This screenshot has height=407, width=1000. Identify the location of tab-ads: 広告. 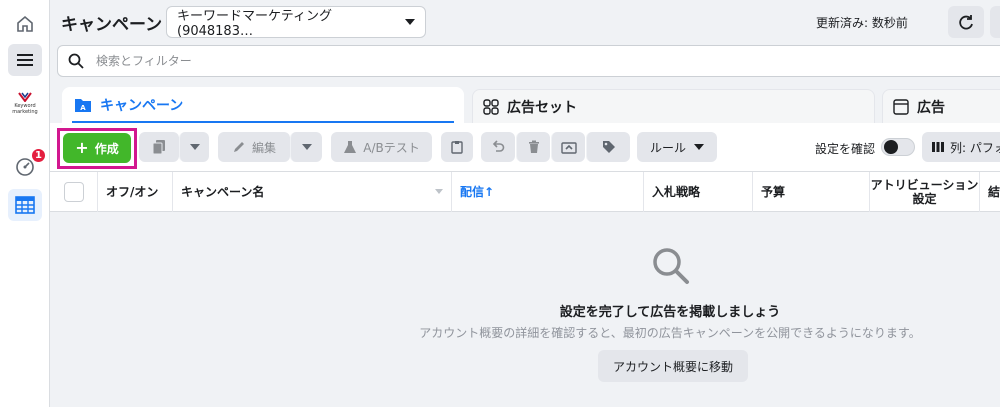
(941, 106).